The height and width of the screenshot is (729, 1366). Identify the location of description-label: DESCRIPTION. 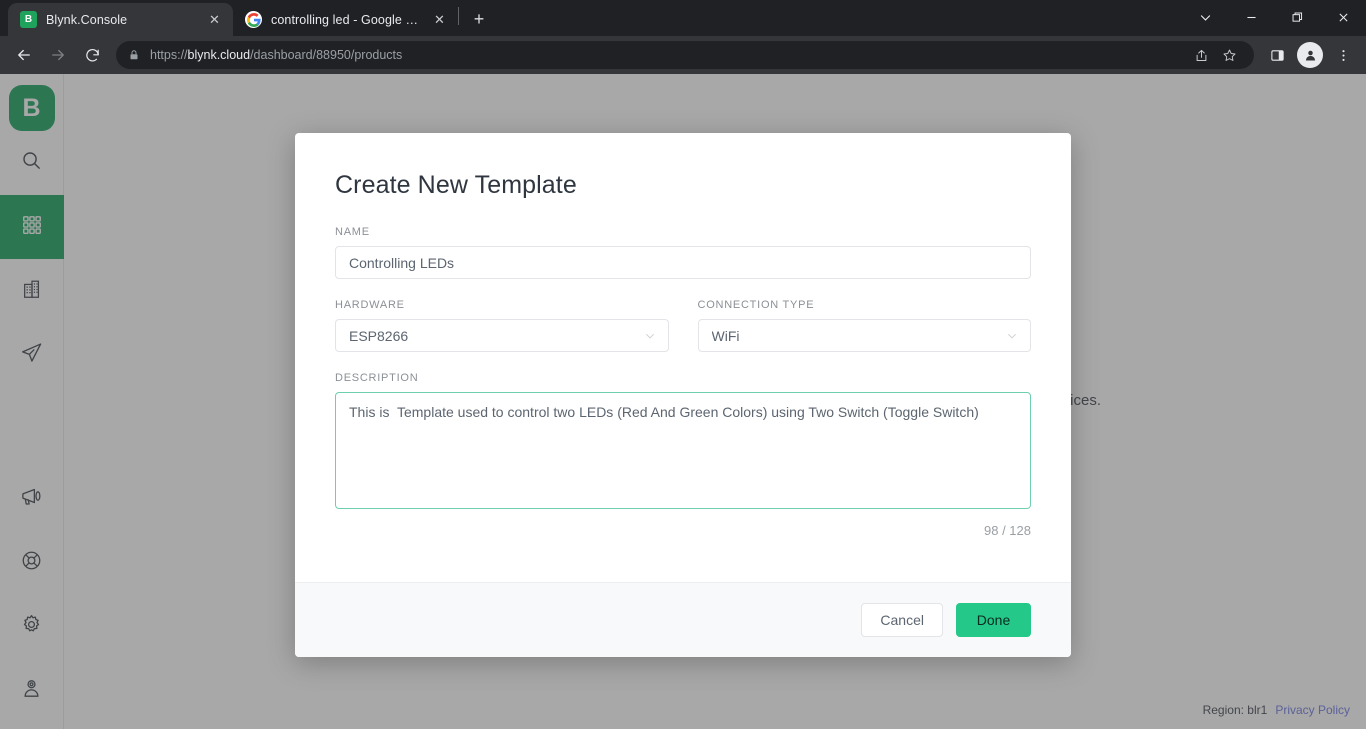
(377, 378).